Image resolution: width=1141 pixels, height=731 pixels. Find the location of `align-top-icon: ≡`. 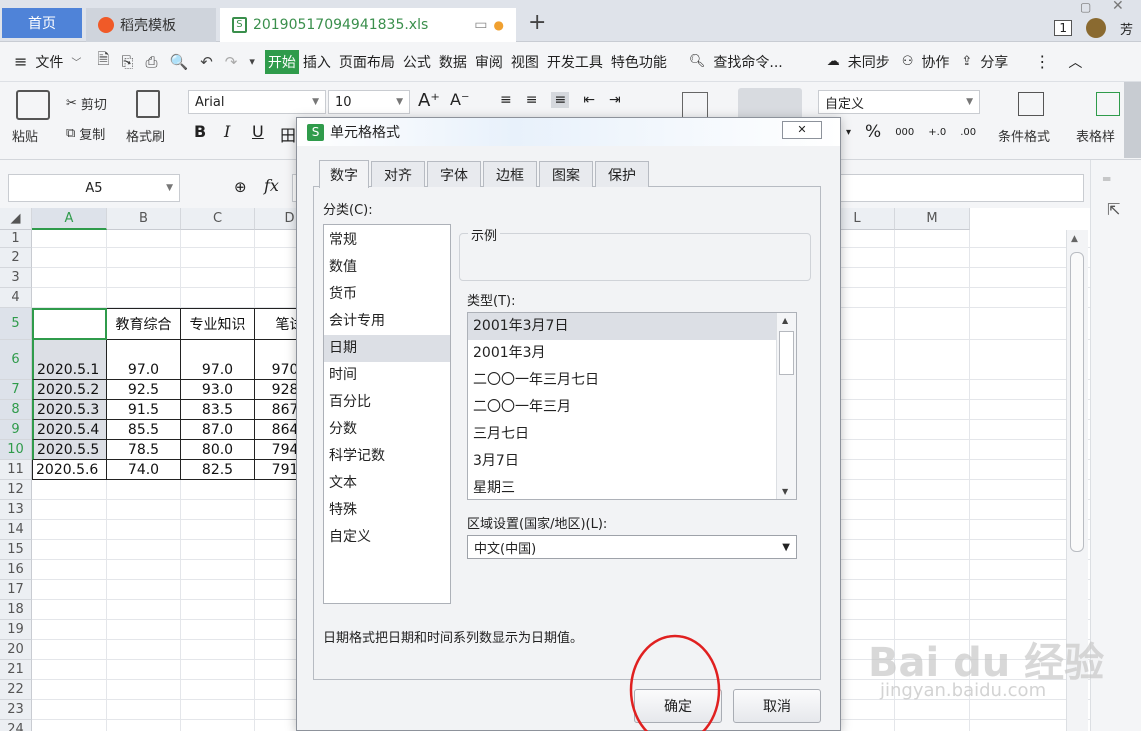

align-top-icon: ≡ is located at coordinates (506, 100).